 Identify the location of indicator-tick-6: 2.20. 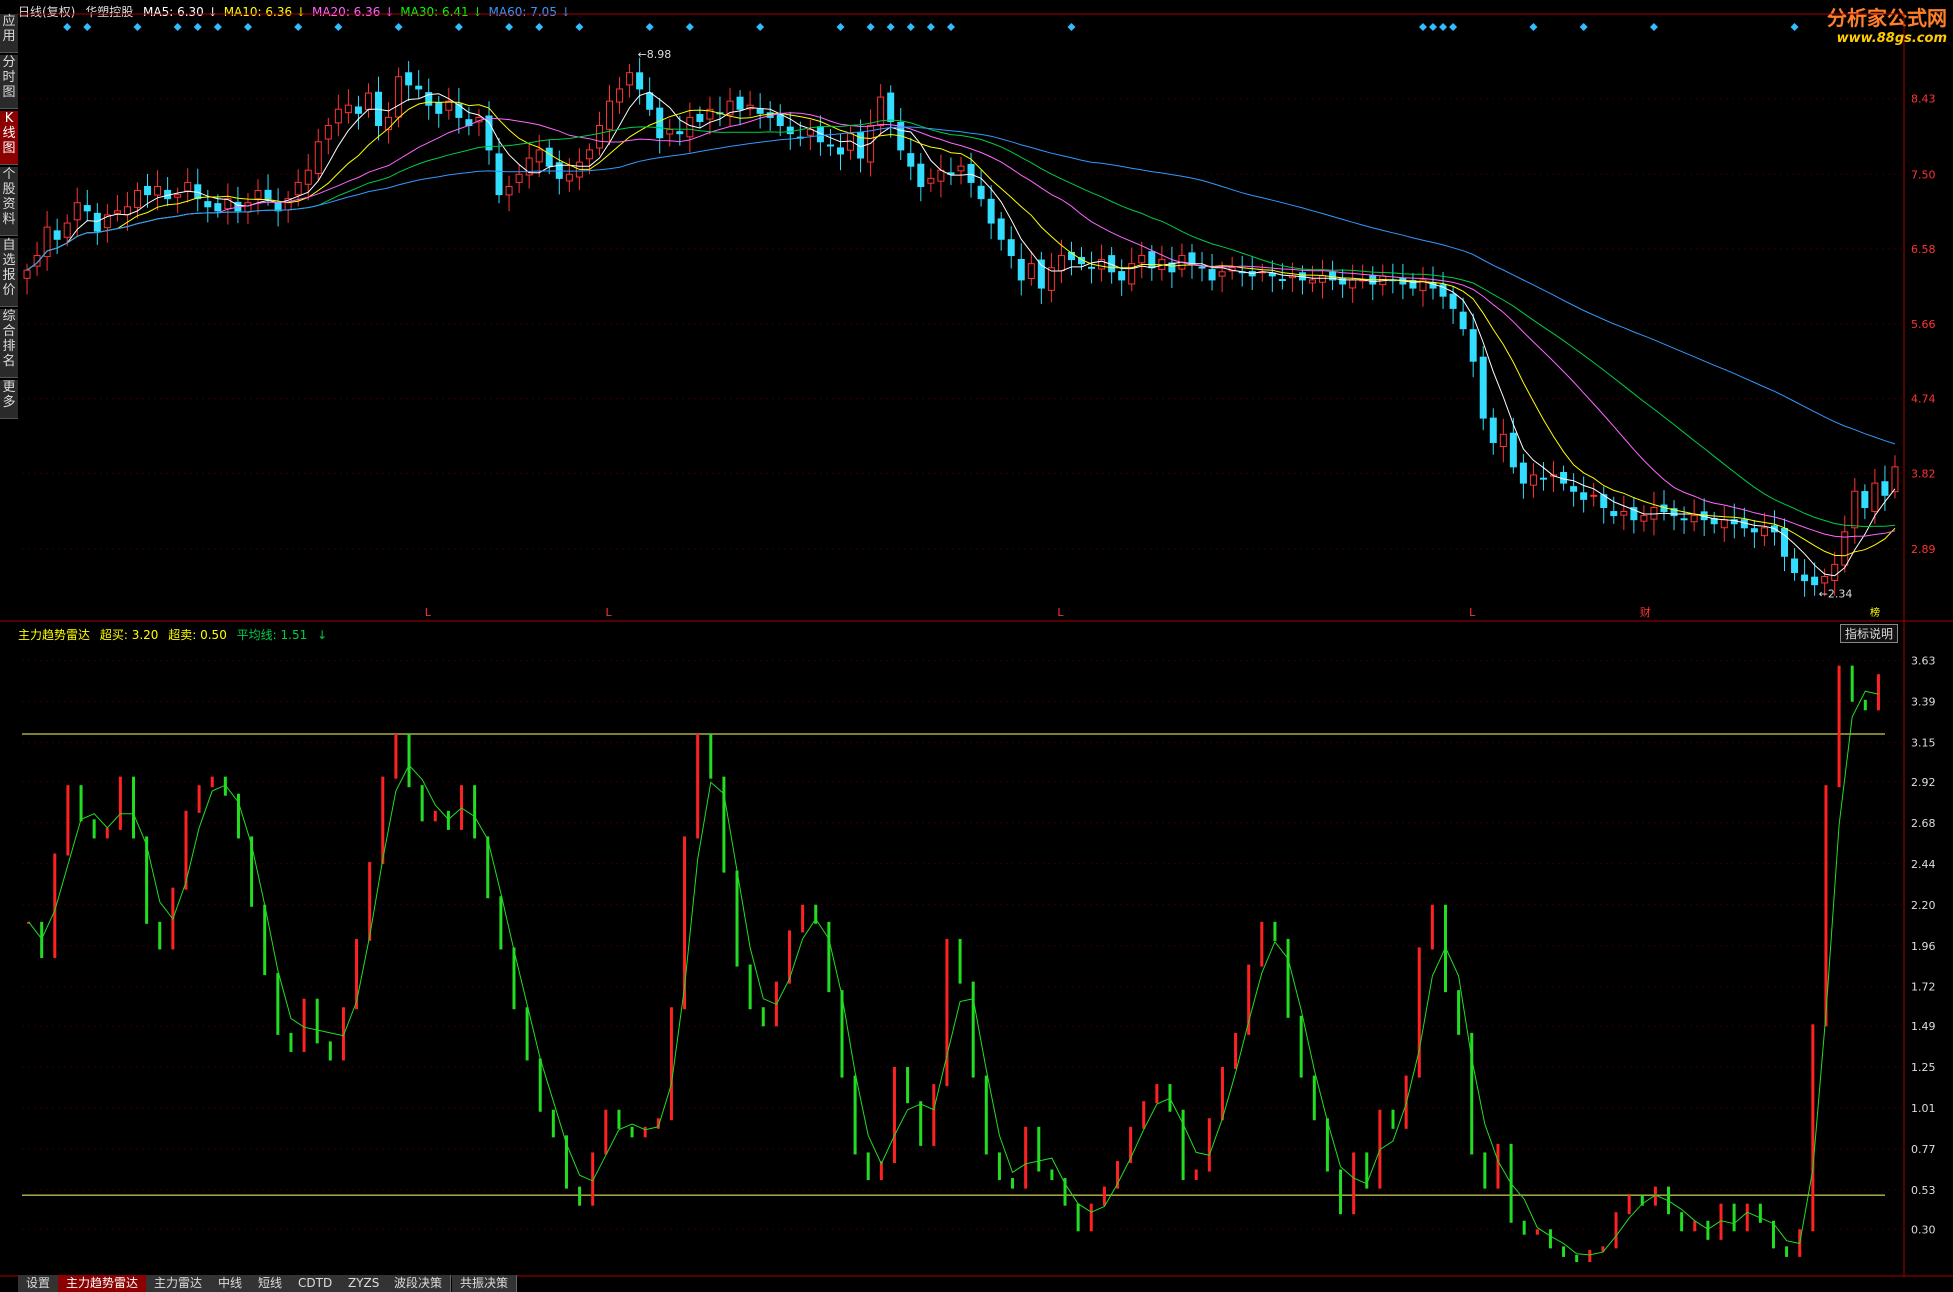
(1923, 905).